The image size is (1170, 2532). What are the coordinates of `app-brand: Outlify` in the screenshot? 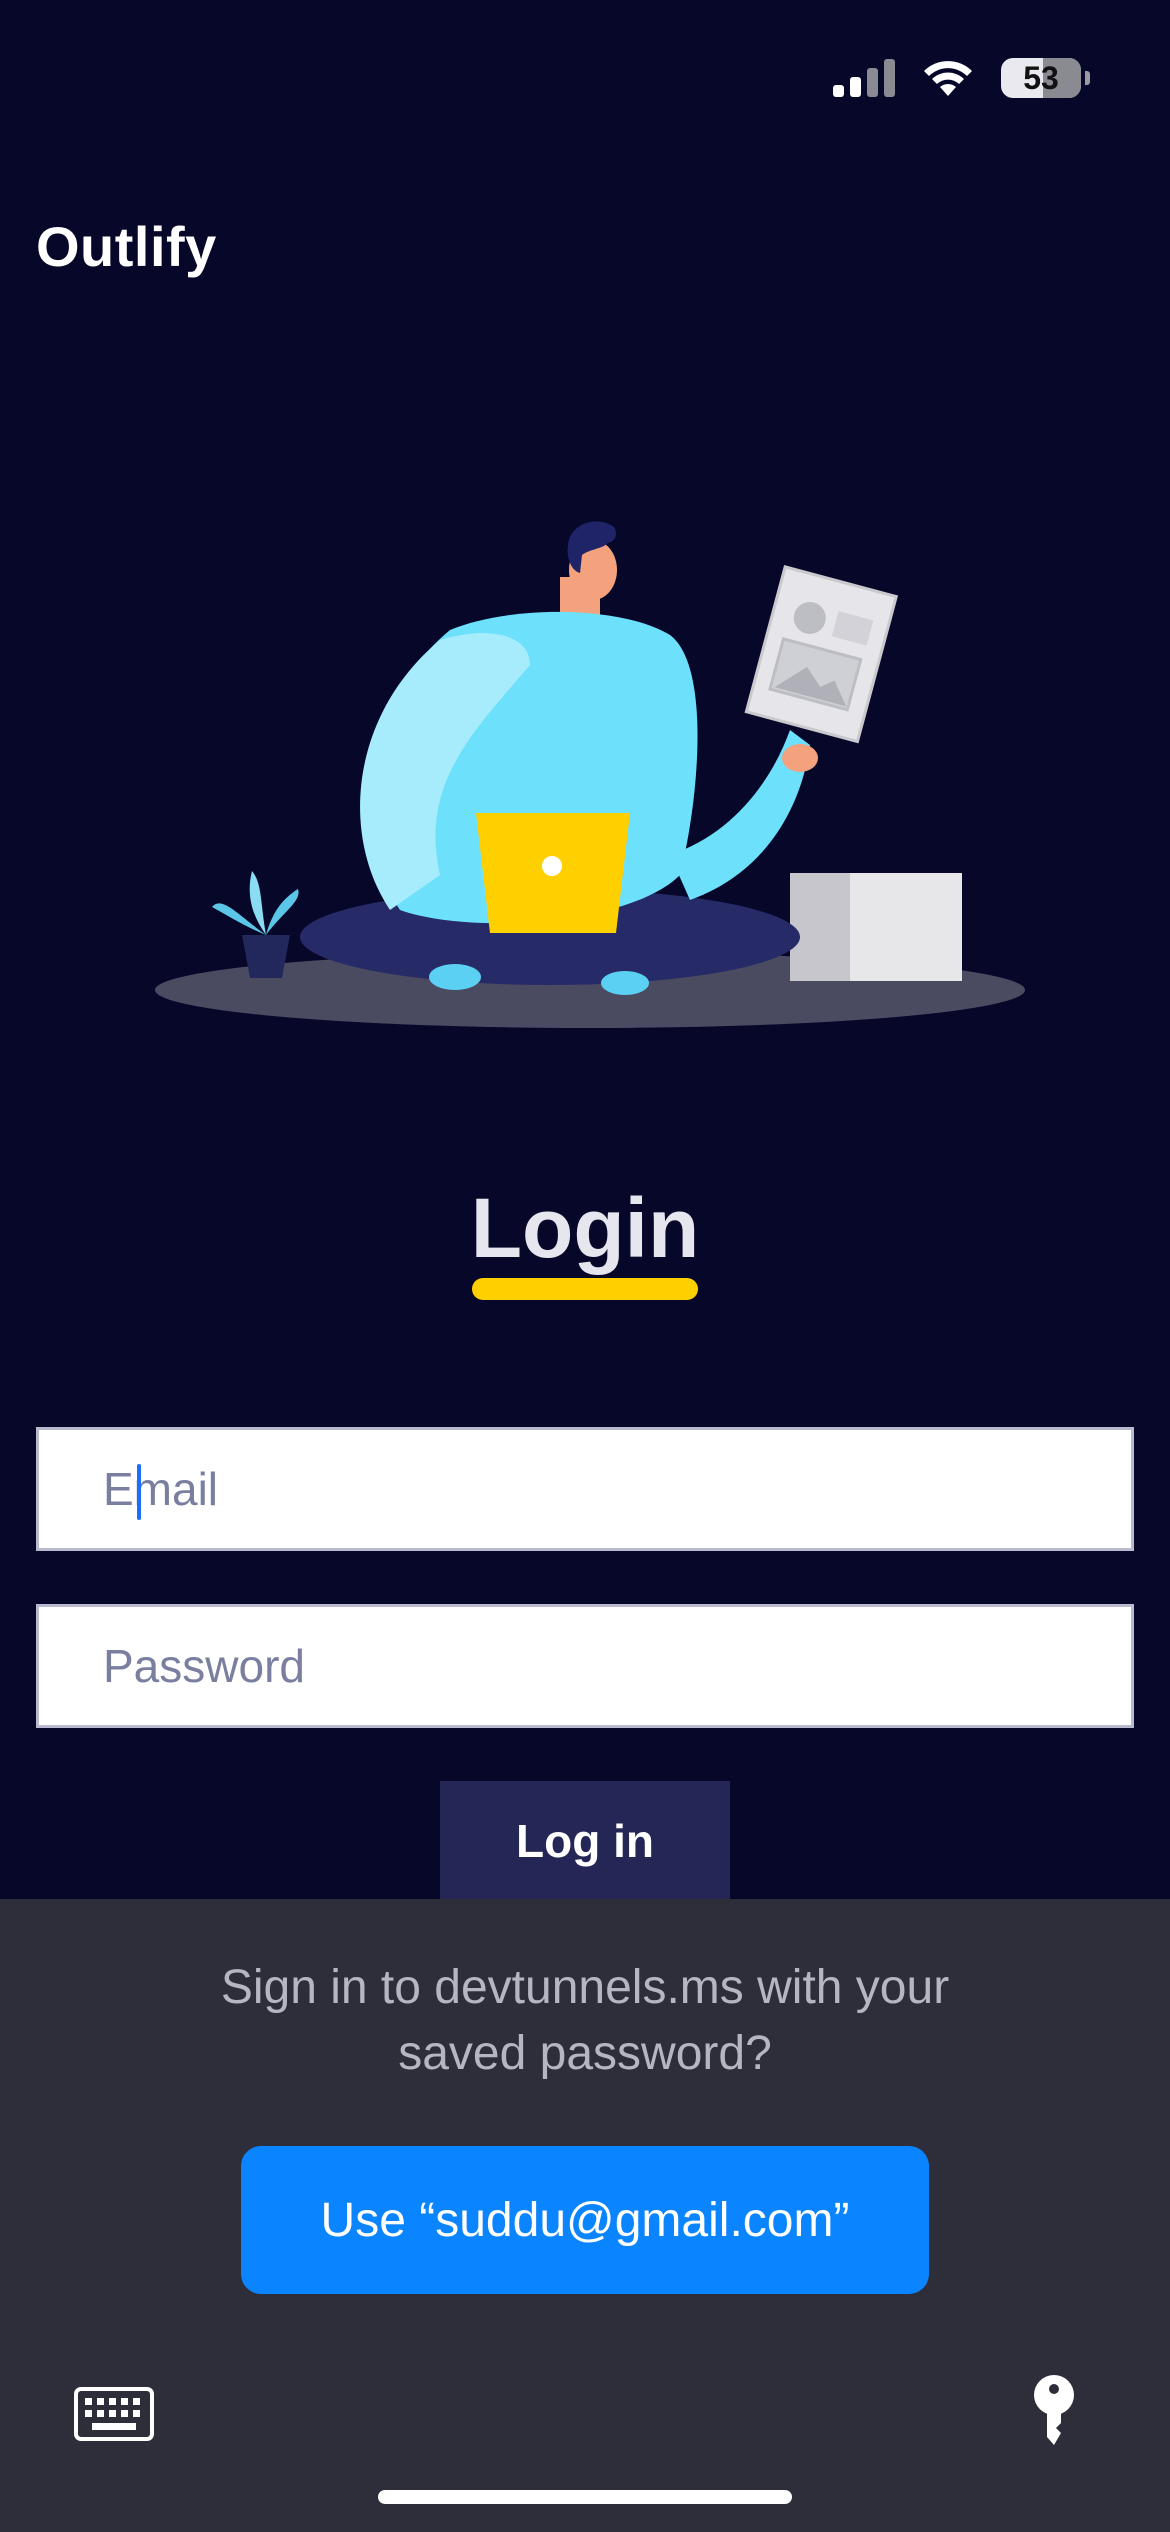 It's located at (126, 246).